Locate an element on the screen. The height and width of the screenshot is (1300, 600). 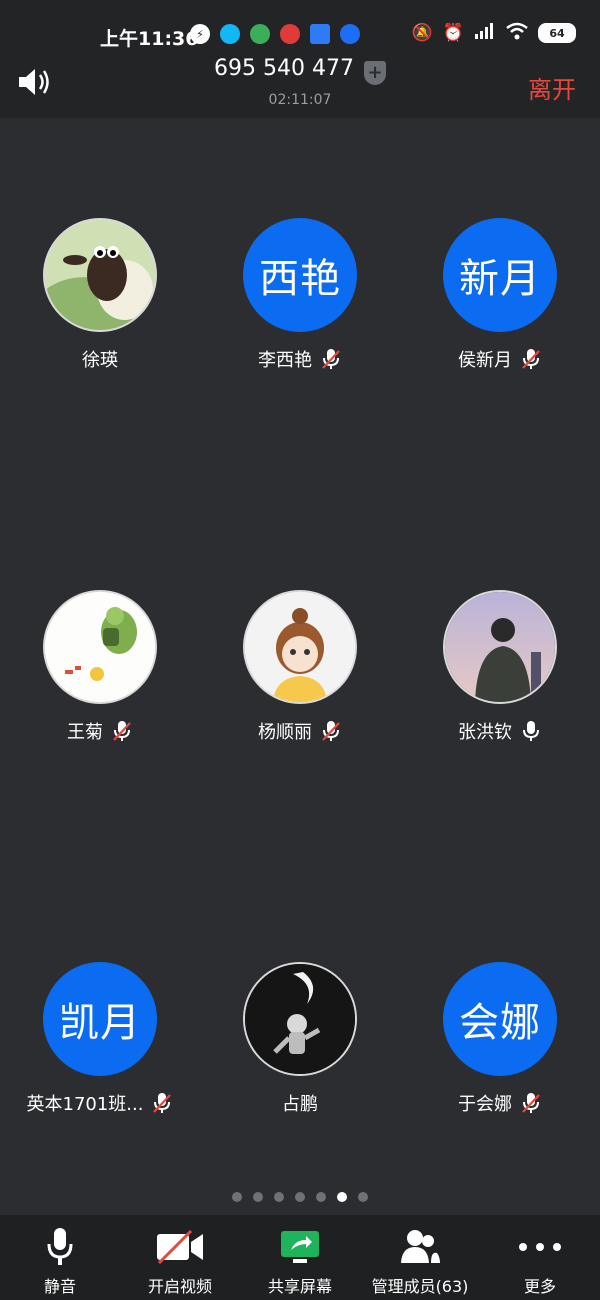
participant-name: 占鹏 is located at coordinates (300, 1104).